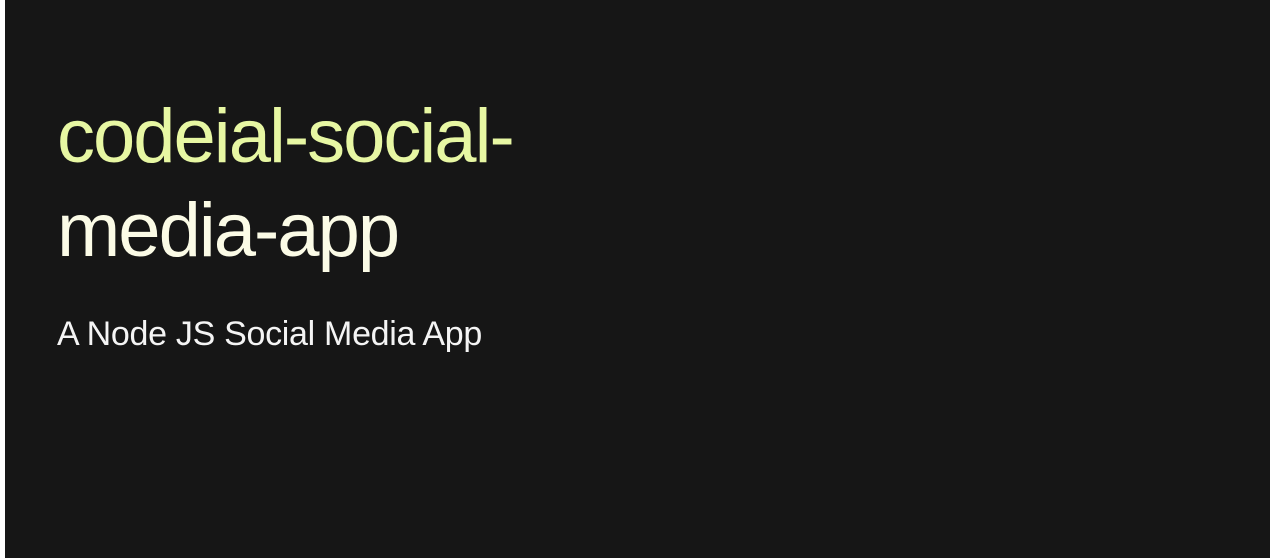 The height and width of the screenshot is (558, 1270). What do you see at coordinates (228, 230) in the screenshot?
I see `repo-title-line-2: media-app` at bounding box center [228, 230].